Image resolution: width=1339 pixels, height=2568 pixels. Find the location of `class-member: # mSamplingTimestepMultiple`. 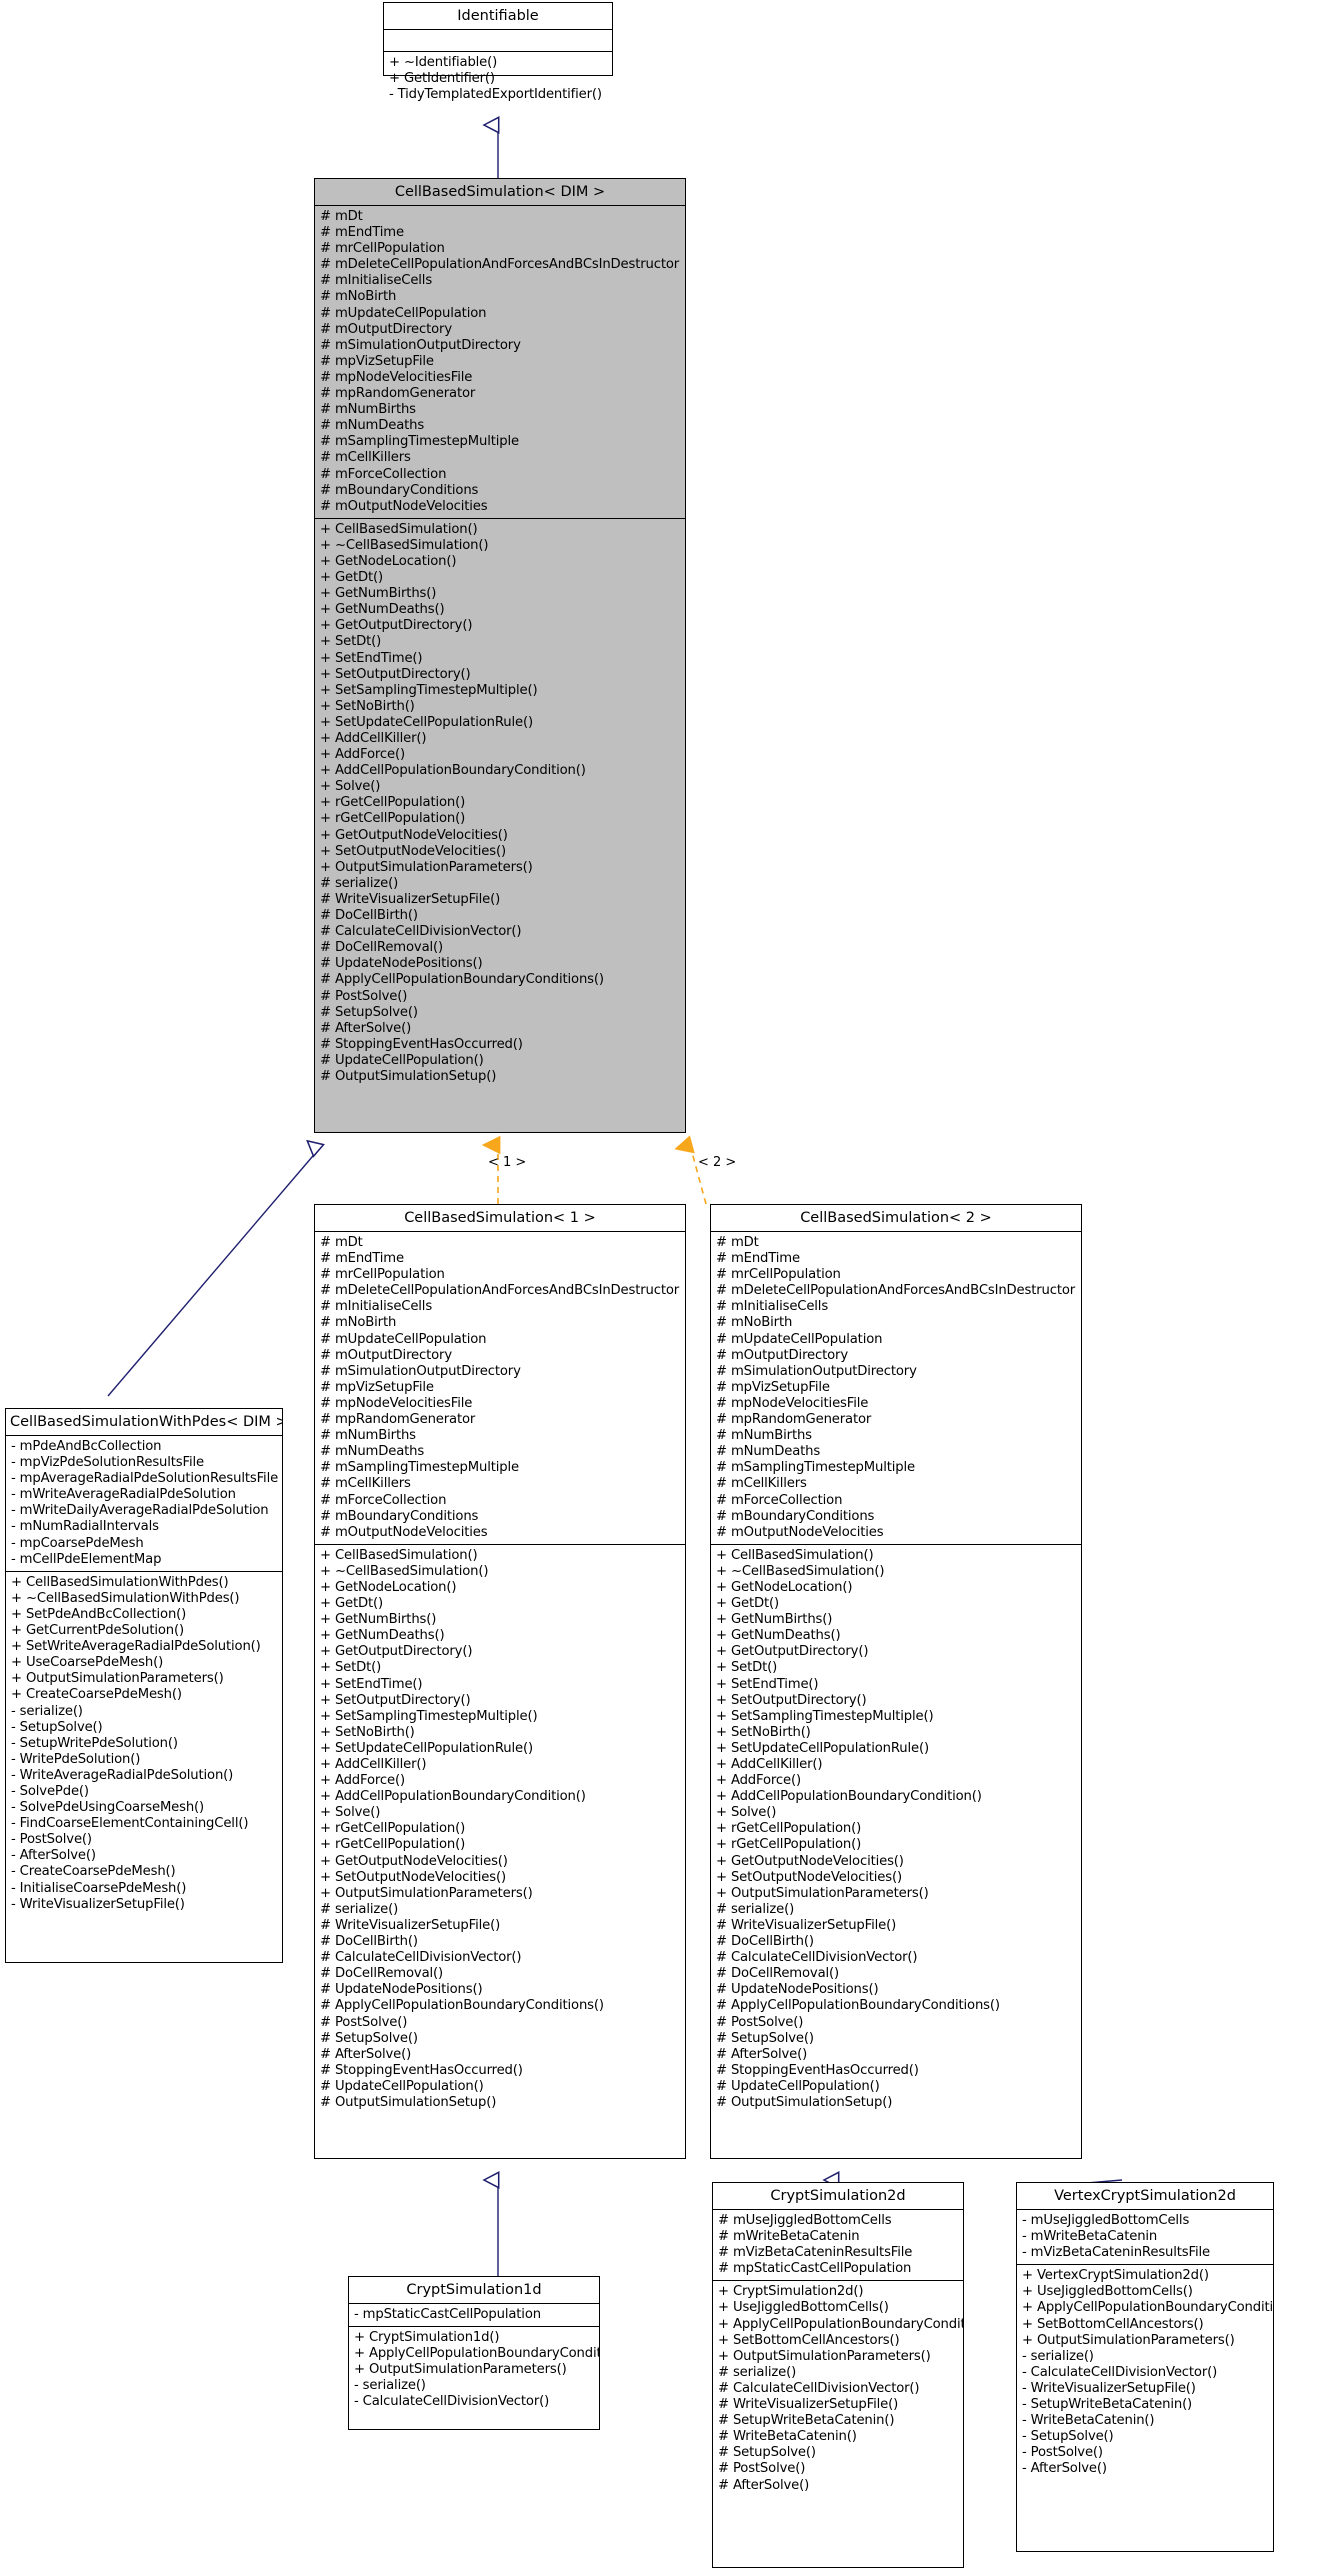

class-member: # mSamplingTimestepMultiple is located at coordinates (419, 1468).